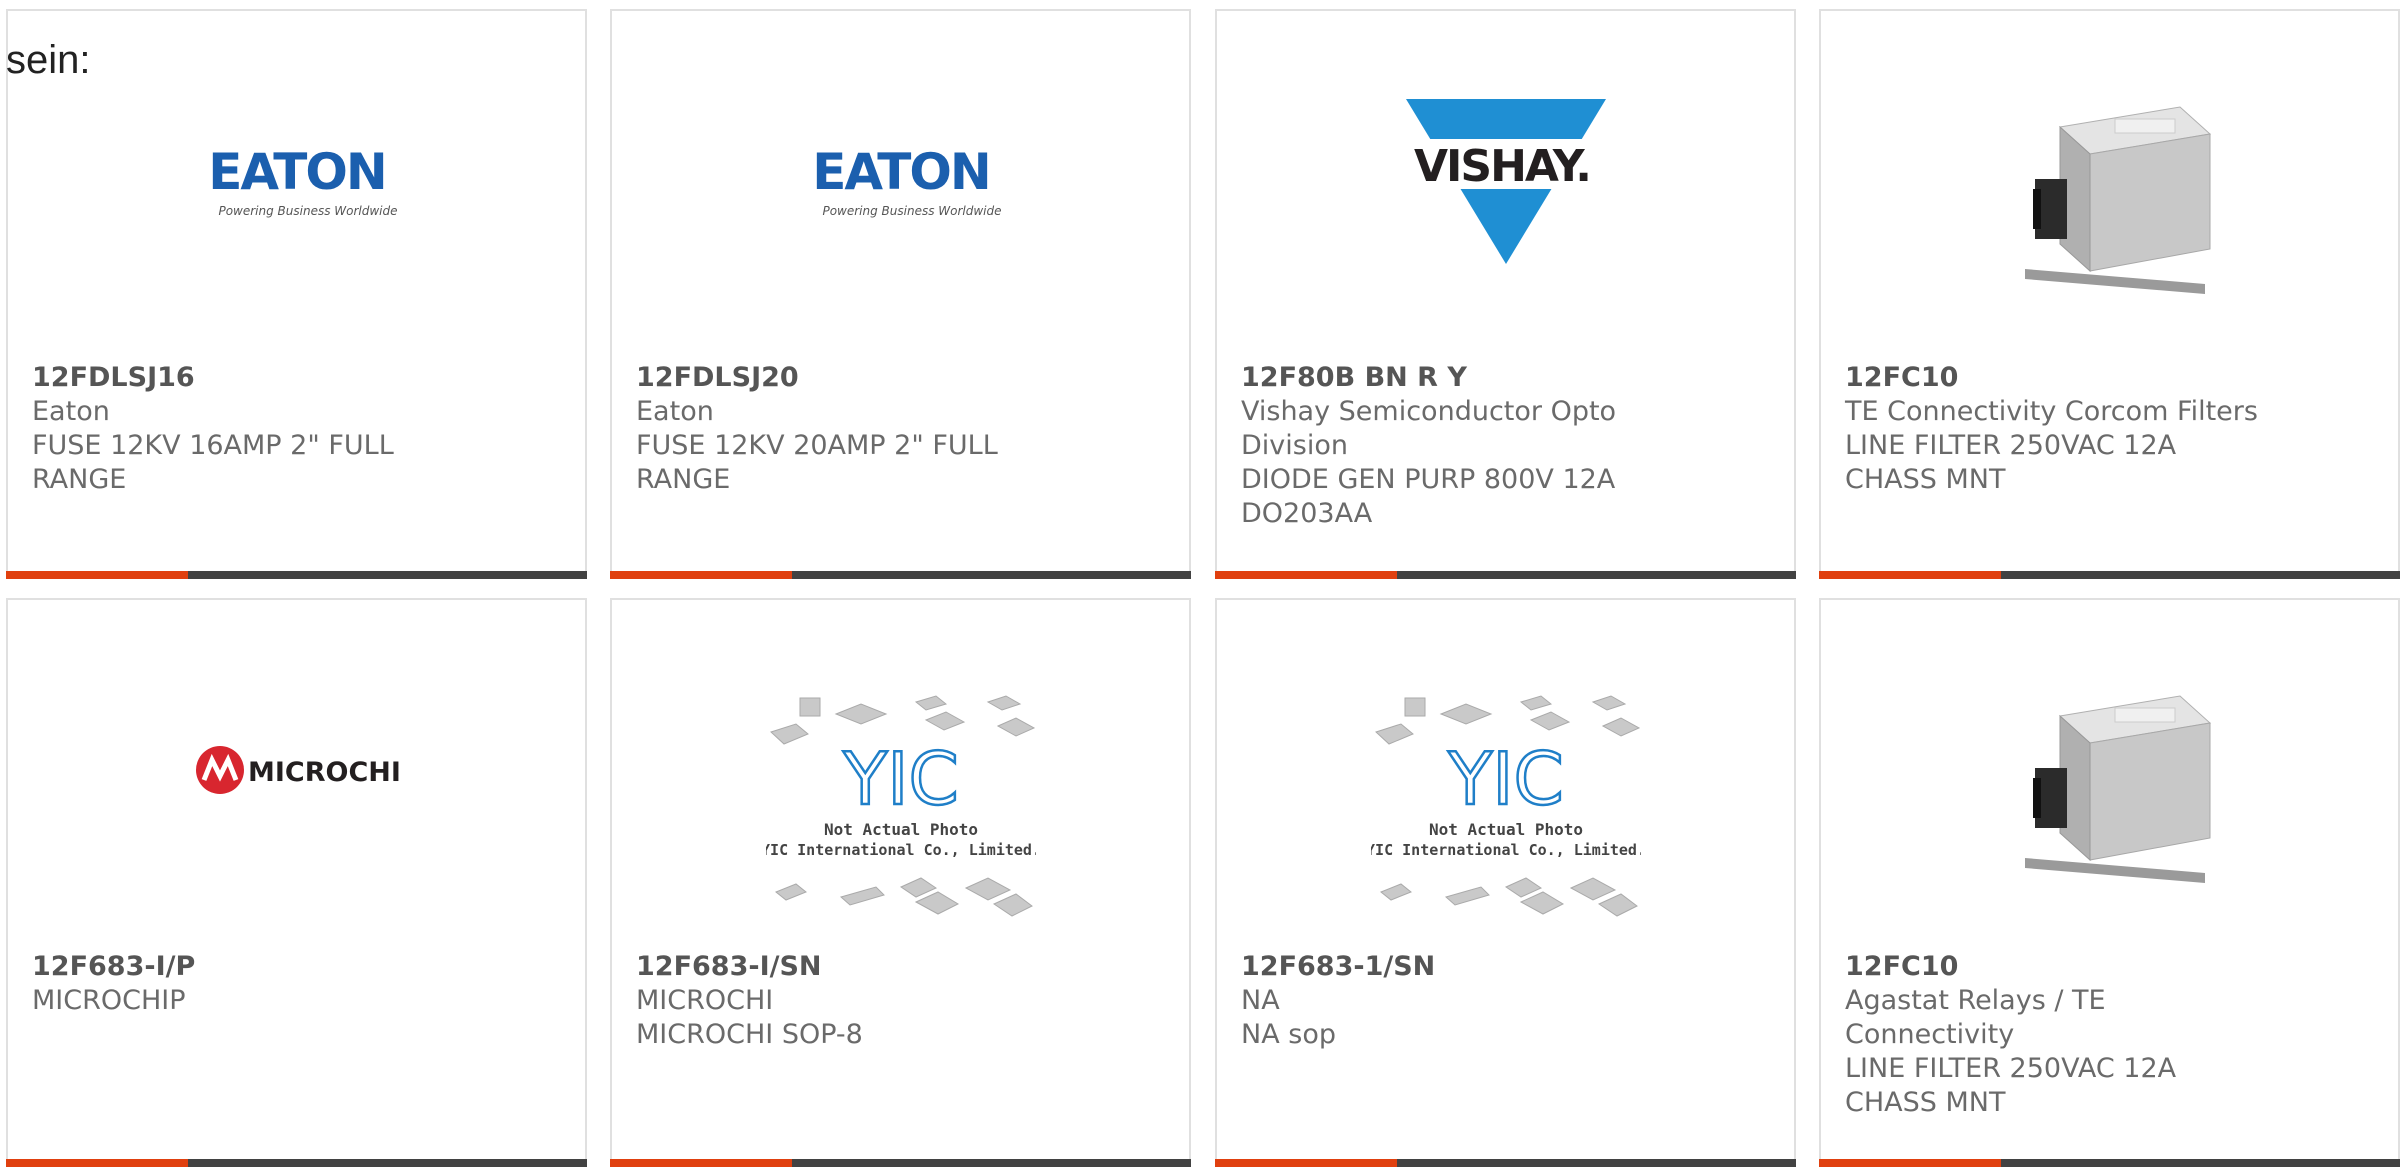  Describe the element at coordinates (213, 462) in the screenshot. I see `description: FUSE 12KV 16AMP 2" FULL RANGE` at that location.